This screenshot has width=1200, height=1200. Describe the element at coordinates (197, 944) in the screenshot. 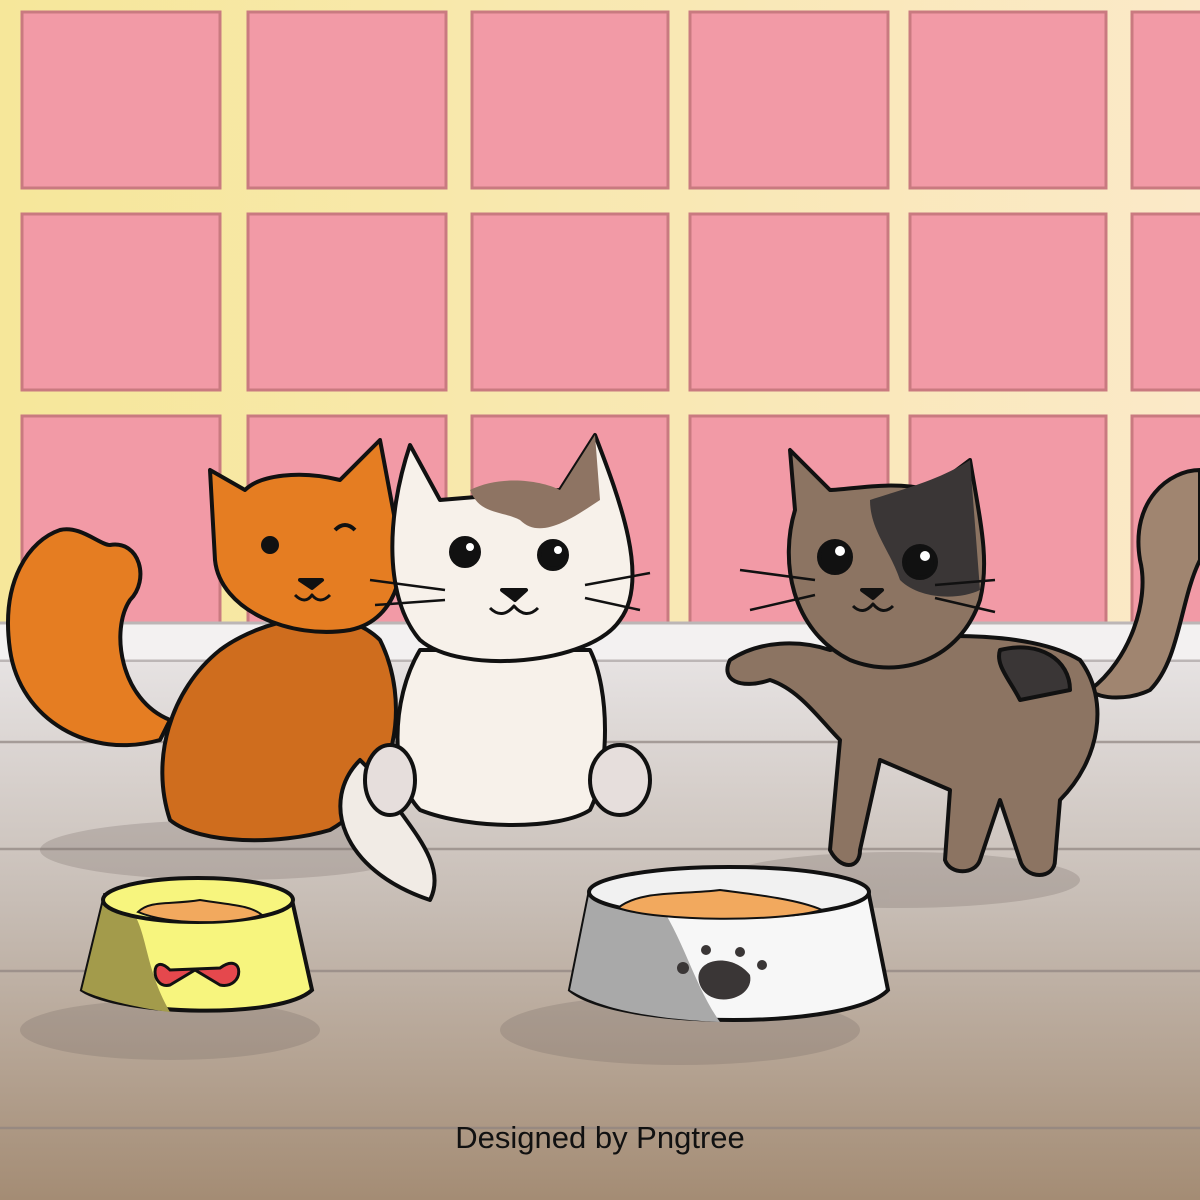

I see `yellow-bowl` at that location.